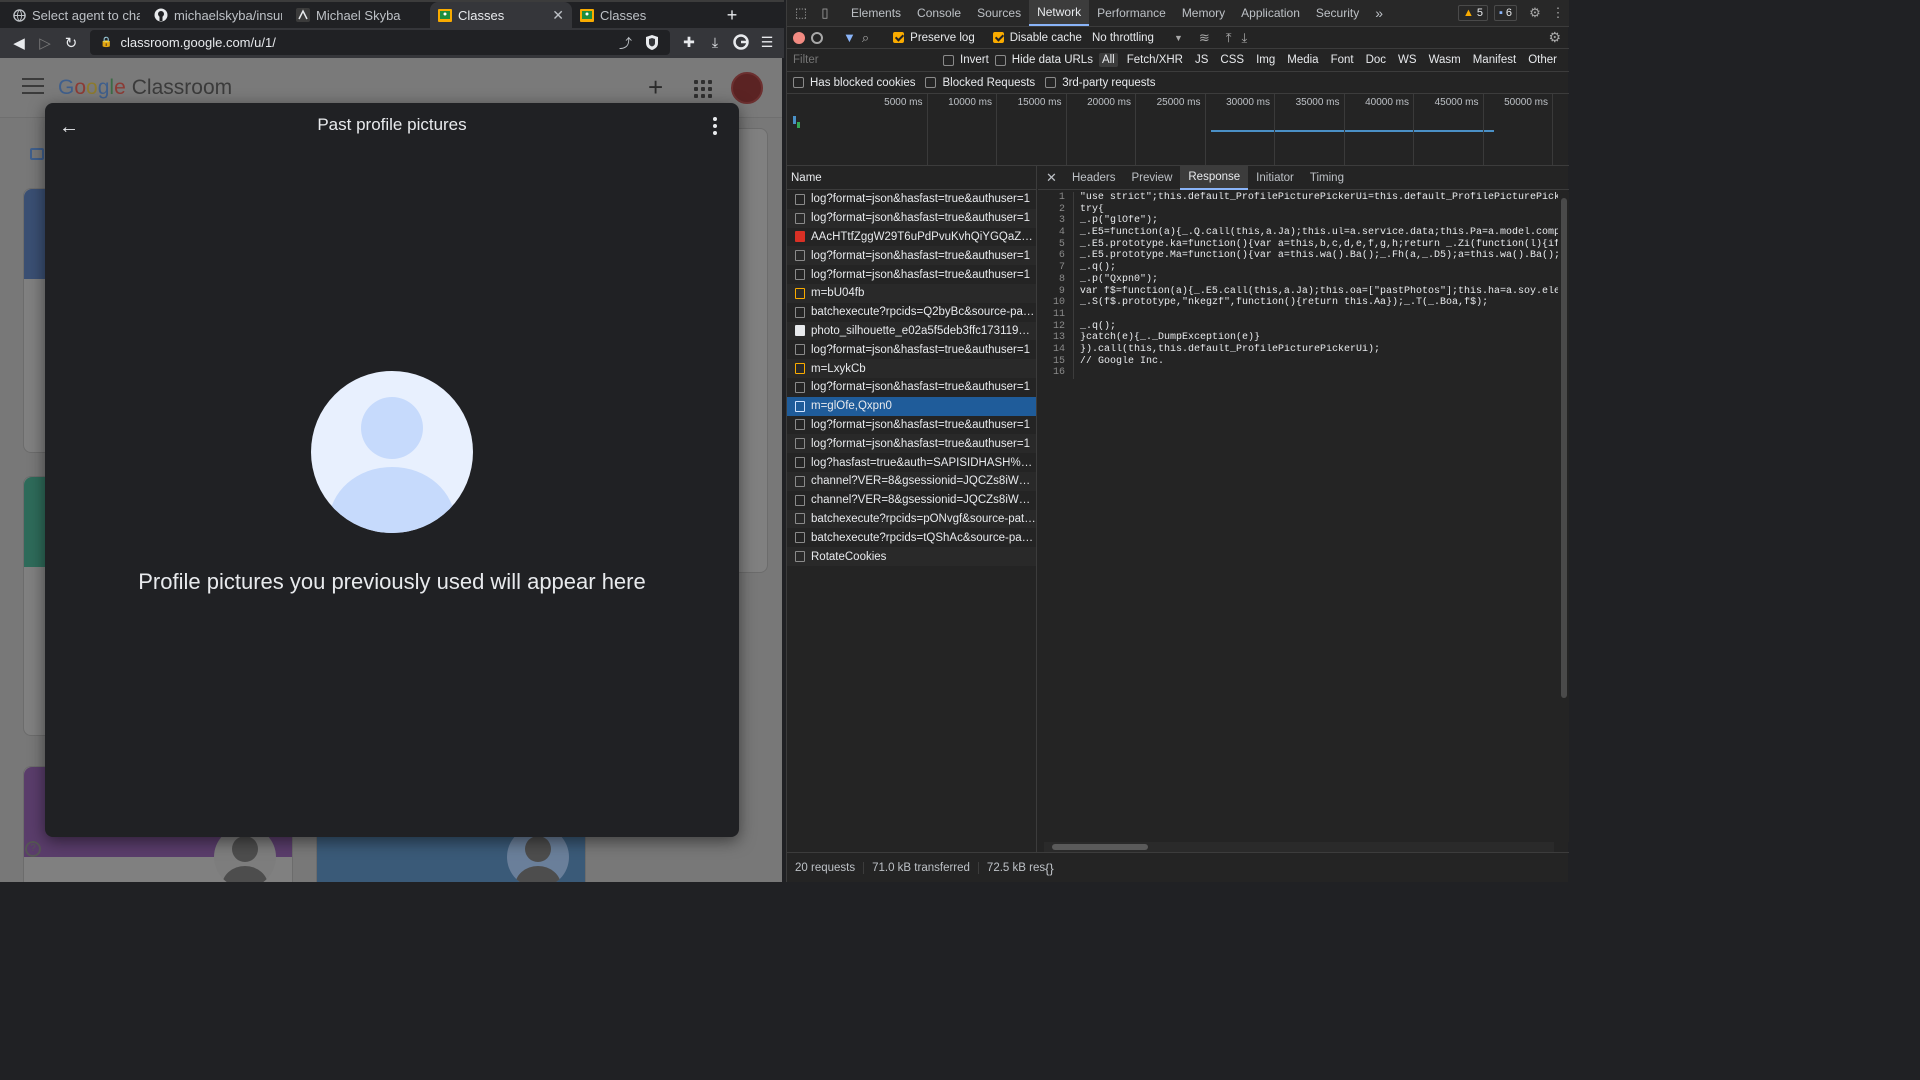 This screenshot has height=1080, width=1920. What do you see at coordinates (33, 849) in the screenshot?
I see `help-icon: ?` at bounding box center [33, 849].